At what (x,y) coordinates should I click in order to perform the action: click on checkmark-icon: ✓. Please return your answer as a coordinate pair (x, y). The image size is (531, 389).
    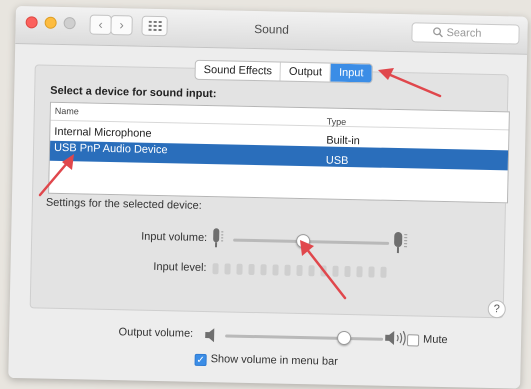
    Looking at the image, I should click on (200, 360).